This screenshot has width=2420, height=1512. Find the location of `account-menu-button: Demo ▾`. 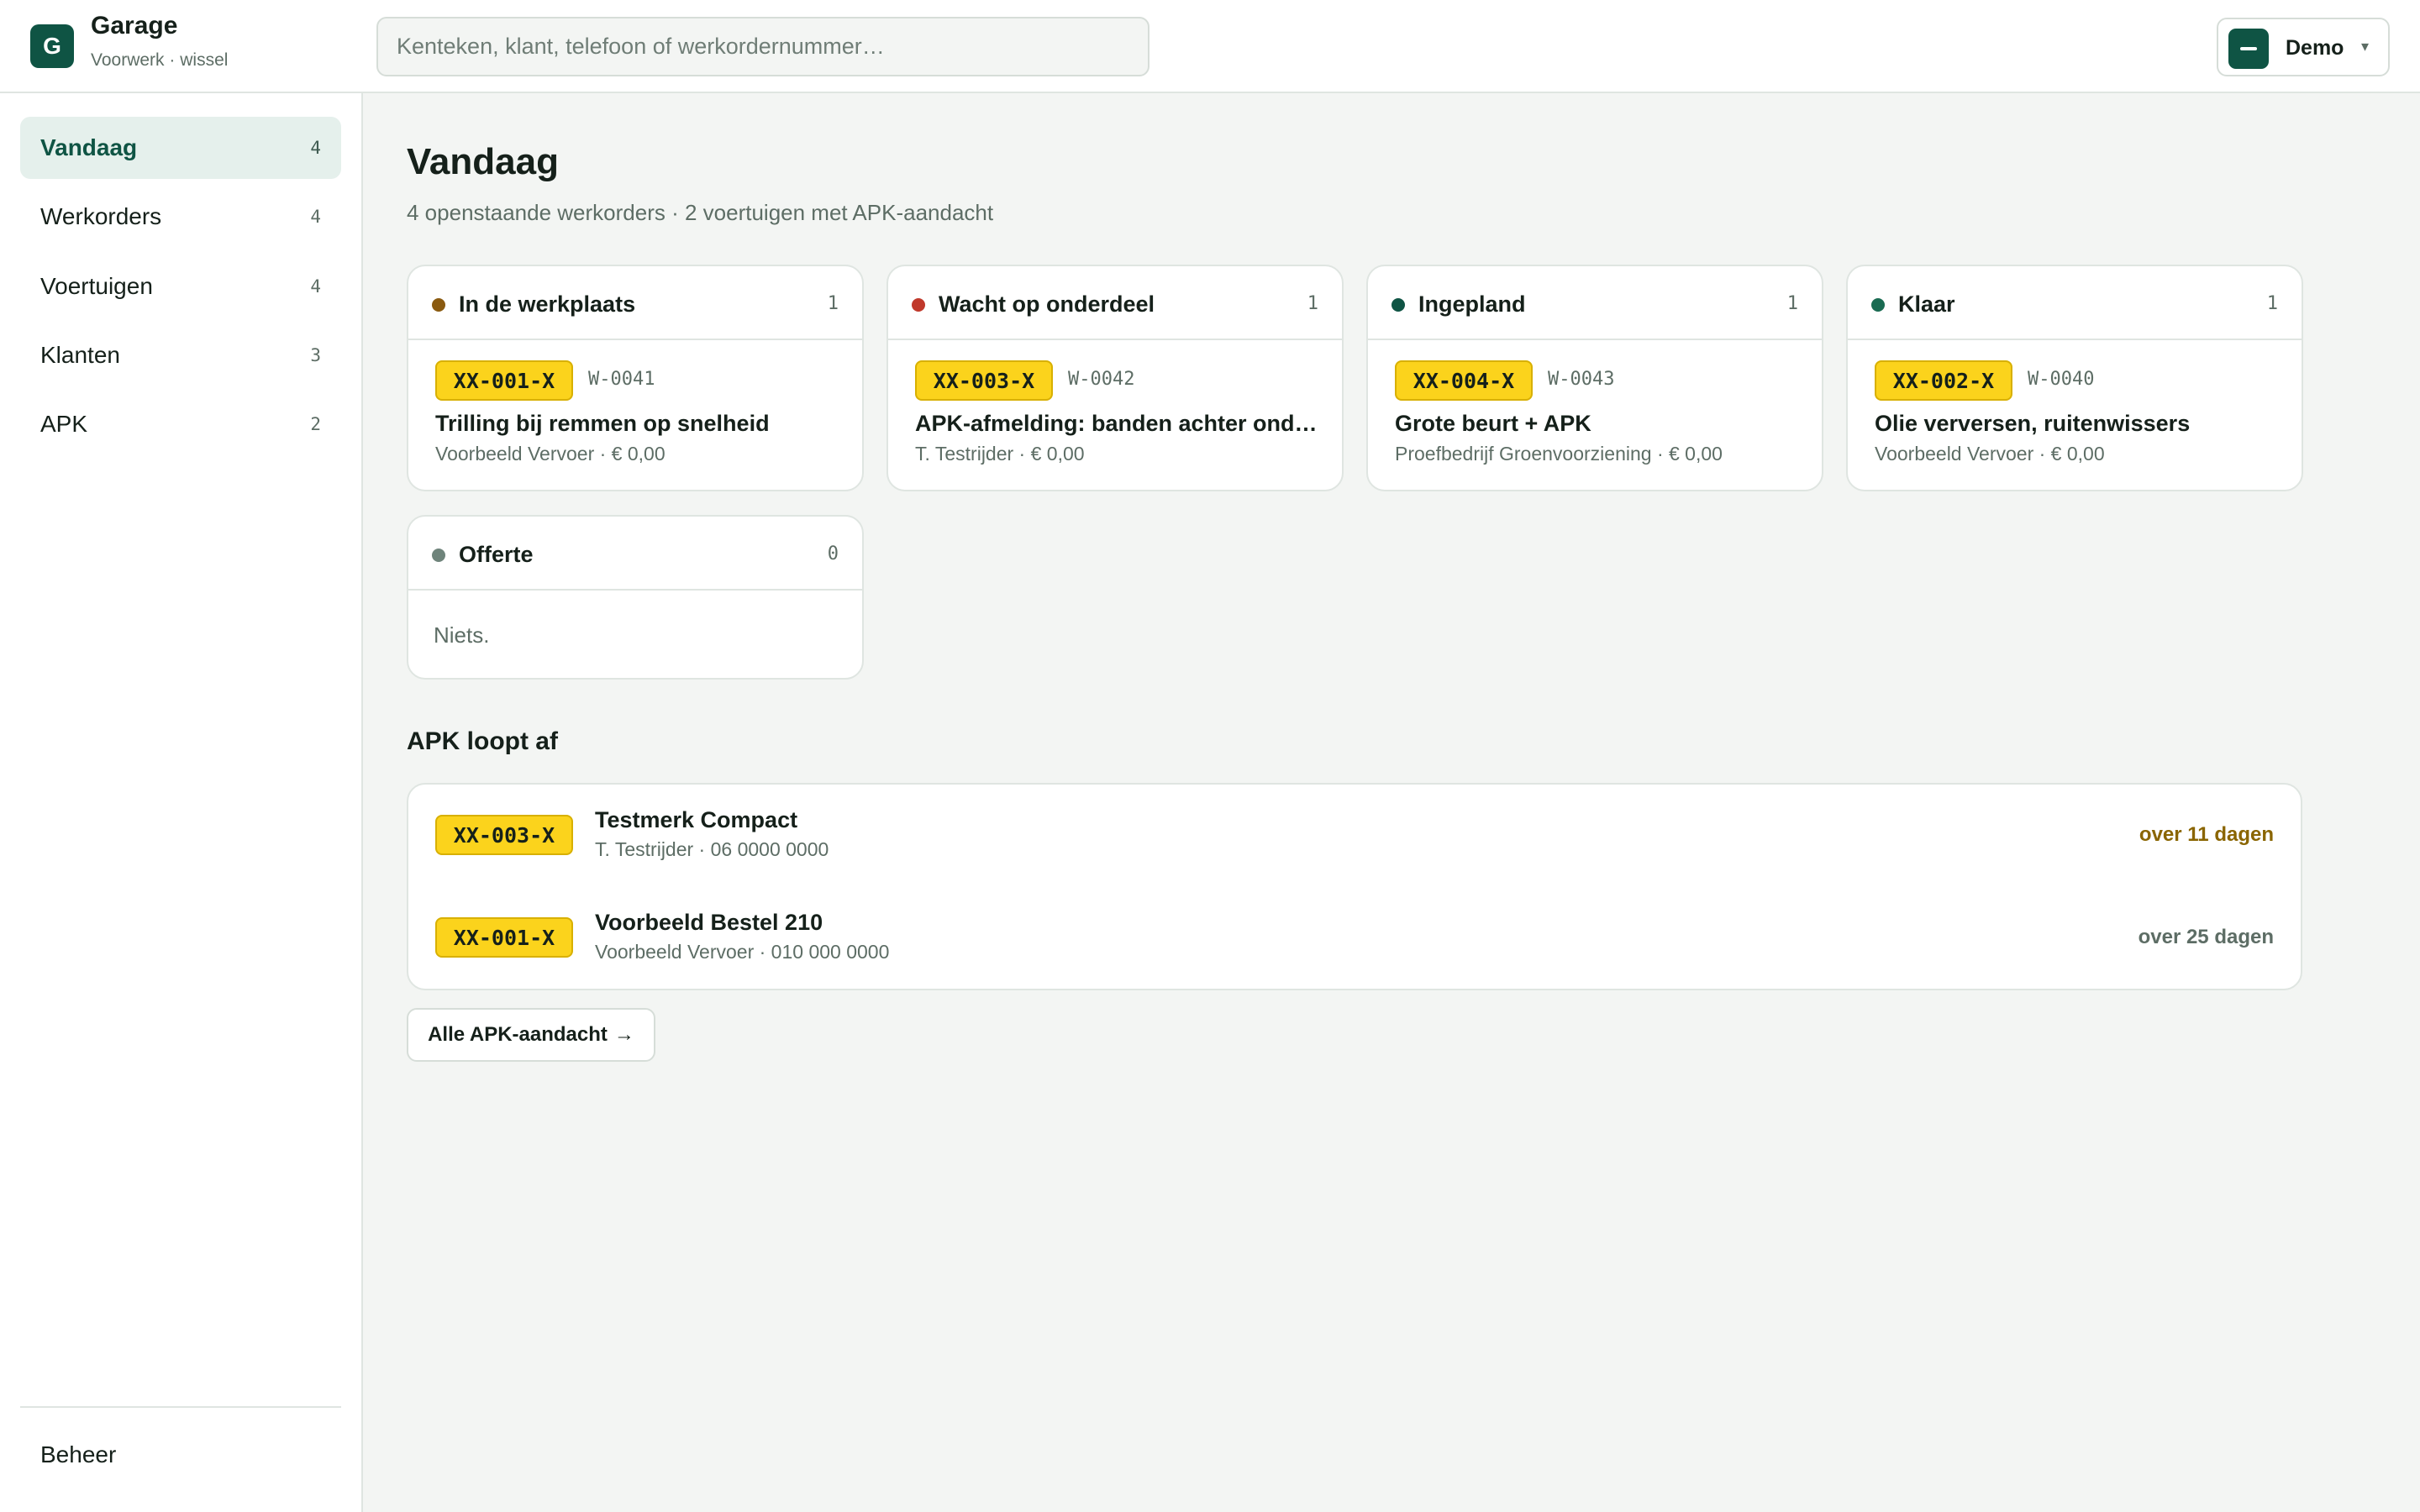

account-menu-button: Demo ▾ is located at coordinates (2303, 47).